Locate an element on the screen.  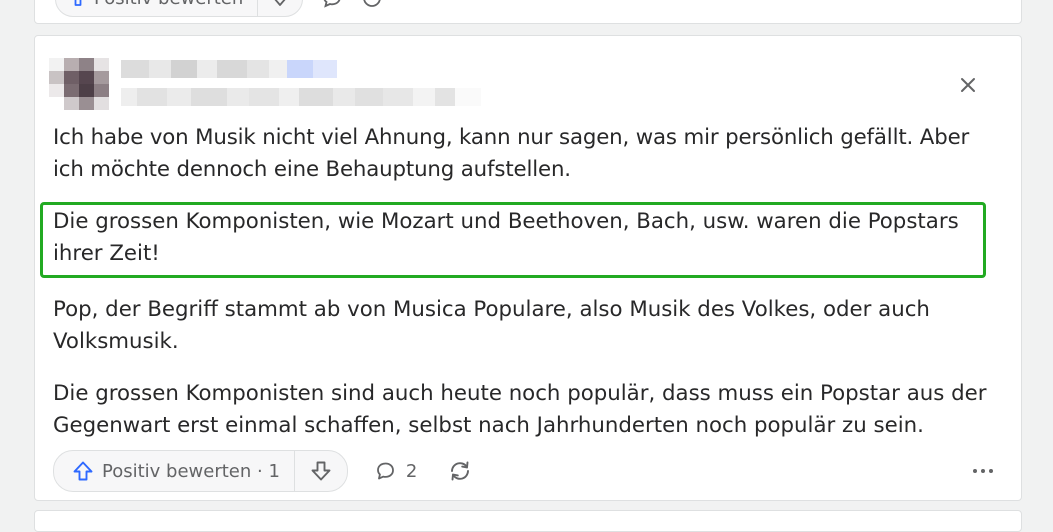
previous-upvote-button: Positiv bewerten is located at coordinates (156, 8).